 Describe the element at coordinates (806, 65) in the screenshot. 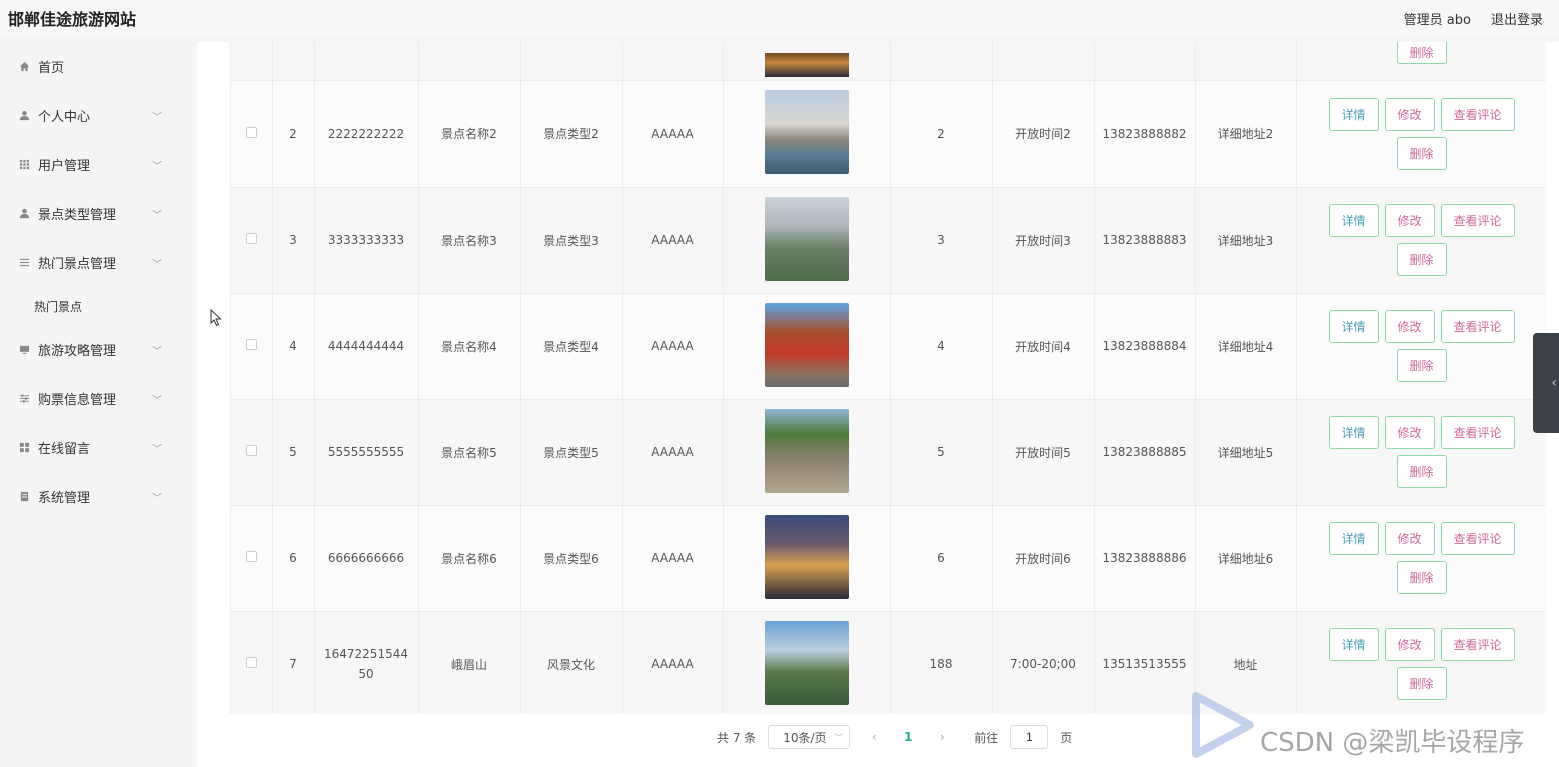

I see `spot-image-partial` at that location.